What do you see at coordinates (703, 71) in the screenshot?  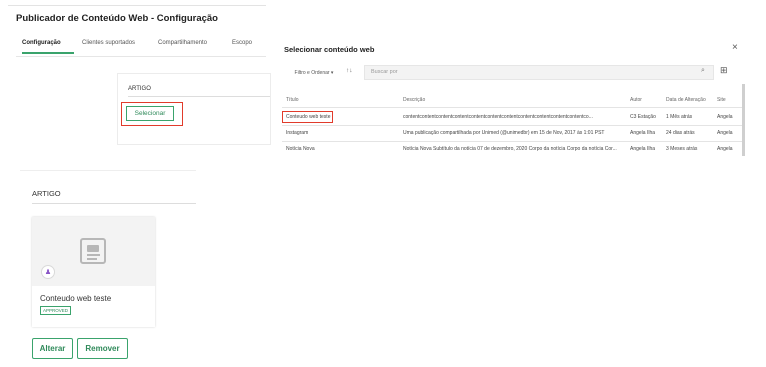 I see `search-icon: ⌕` at bounding box center [703, 71].